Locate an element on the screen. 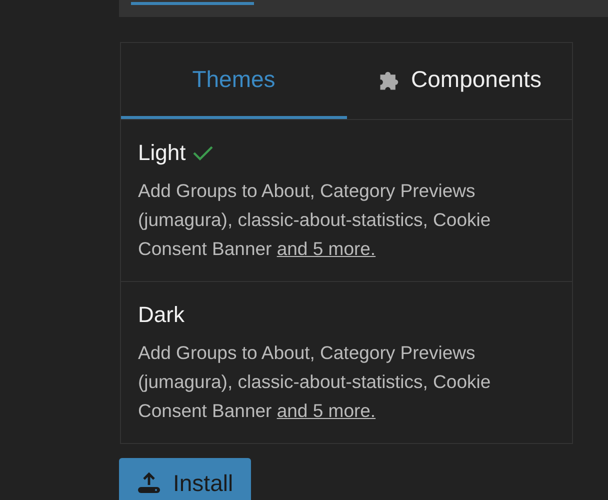  theme-name: Light is located at coordinates (162, 153).